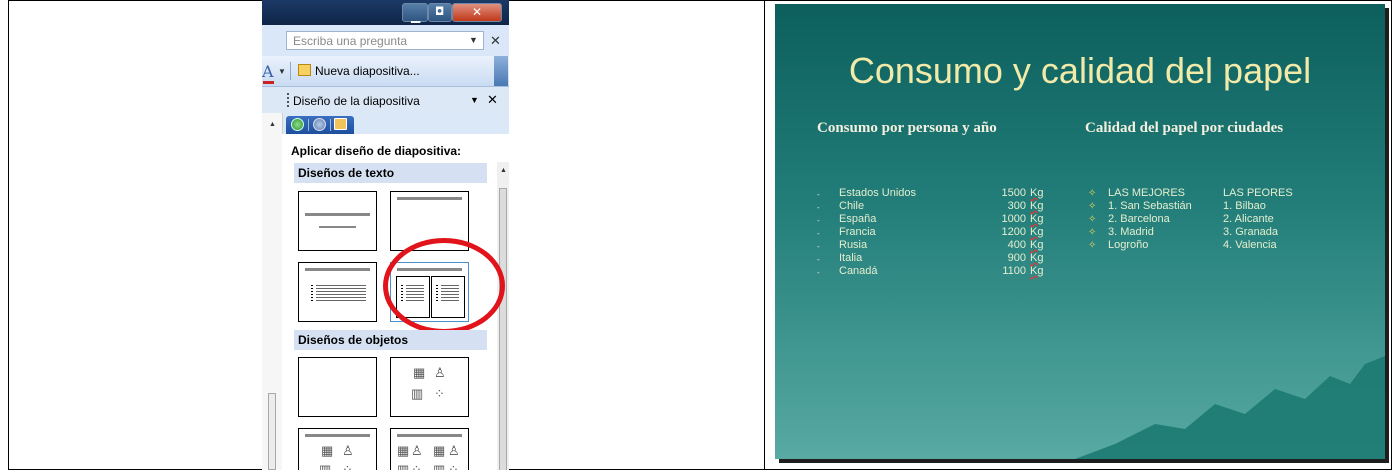 Image resolution: width=1396 pixels, height=472 pixels. What do you see at coordinates (1184, 128) in the screenshot?
I see `right-column-heading: Calidad del papel por ciudades` at bounding box center [1184, 128].